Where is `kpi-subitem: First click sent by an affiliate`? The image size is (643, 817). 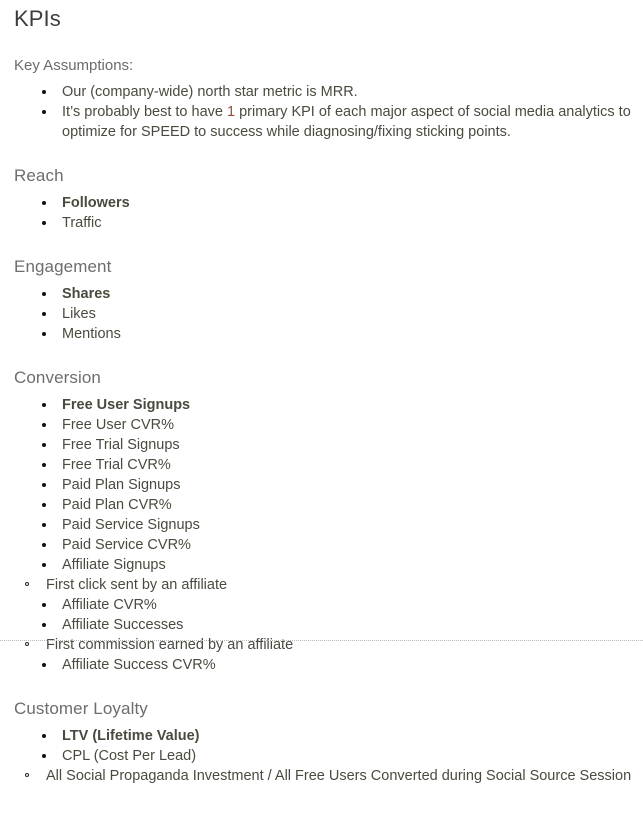
kpi-subitem: First click sent by an affiliate is located at coordinates (321, 585).